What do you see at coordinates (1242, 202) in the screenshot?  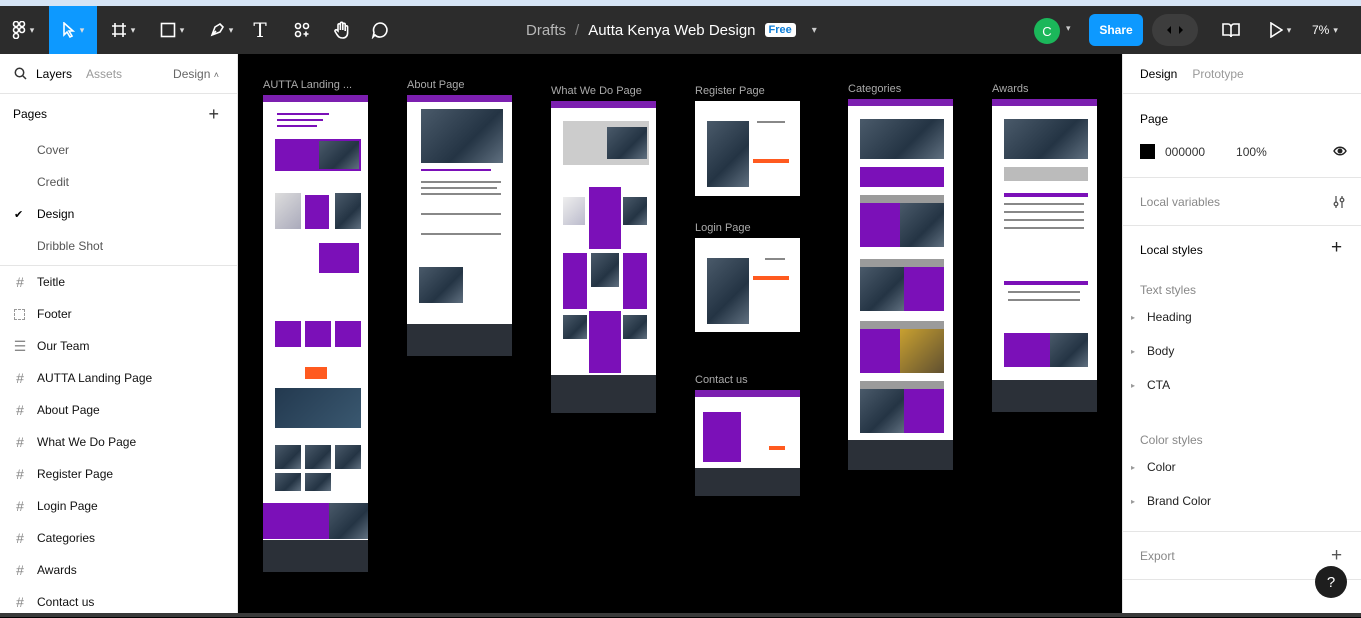 I see `local-variables-section: Local variables` at bounding box center [1242, 202].